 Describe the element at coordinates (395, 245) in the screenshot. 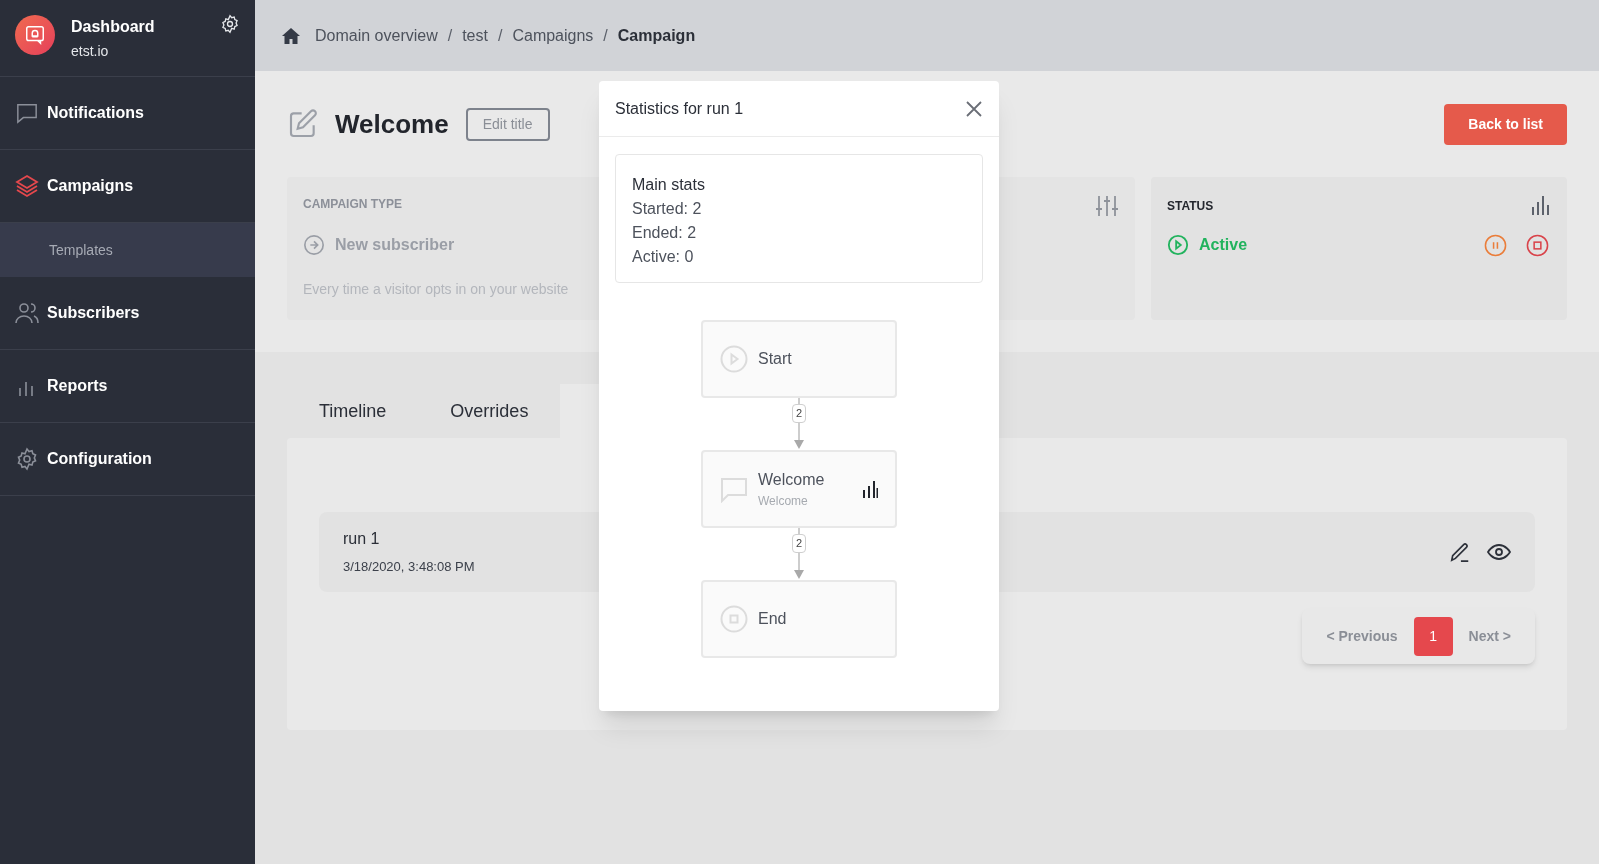

I see `campaign-type-value: New subscriber` at that location.